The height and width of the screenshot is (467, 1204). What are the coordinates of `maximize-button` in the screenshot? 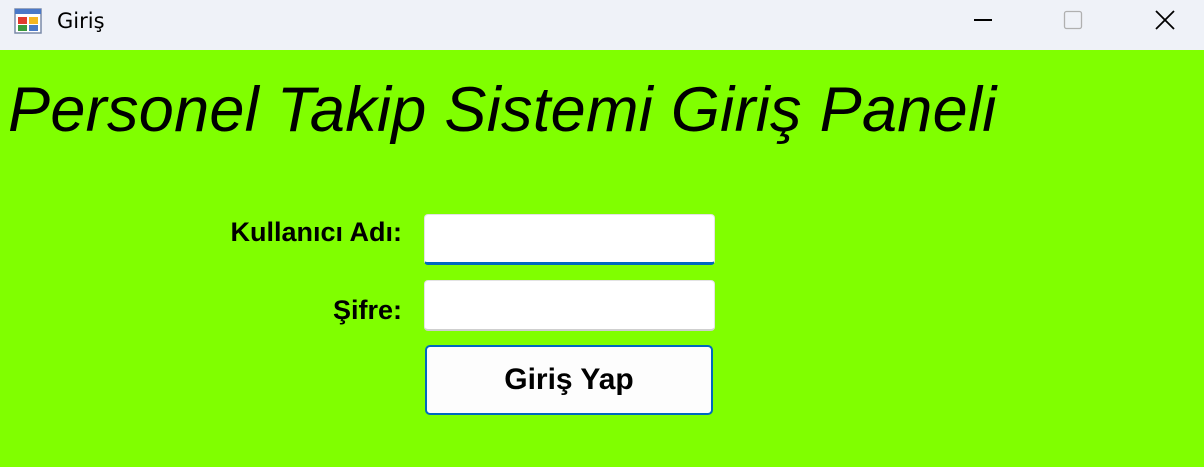 It's located at (1073, 20).